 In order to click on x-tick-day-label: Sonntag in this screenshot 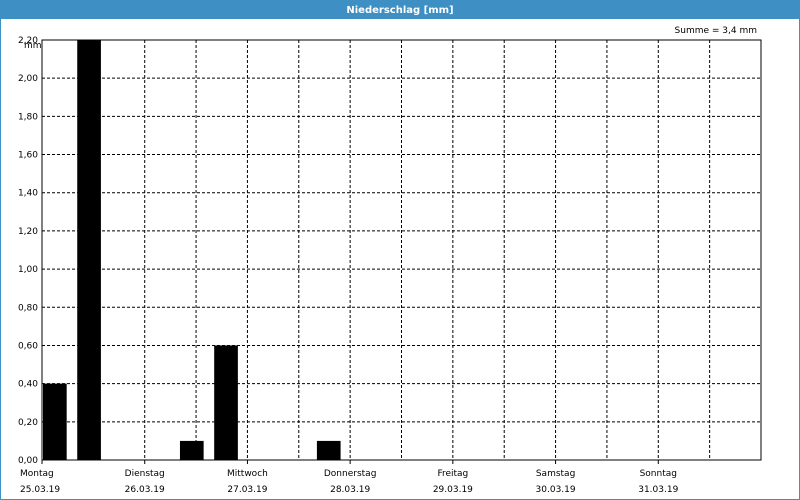, I will do `click(658, 474)`.